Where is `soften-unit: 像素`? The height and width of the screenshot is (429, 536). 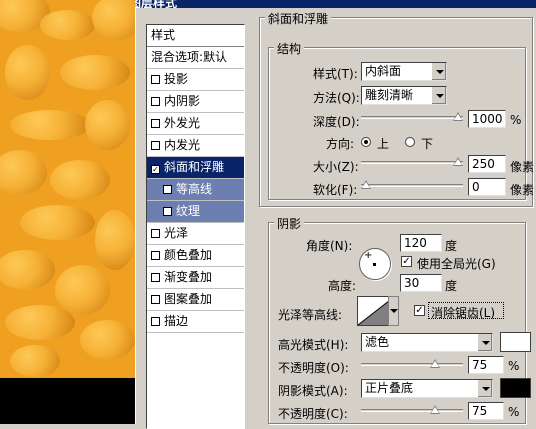 soften-unit: 像素 is located at coordinates (522, 190).